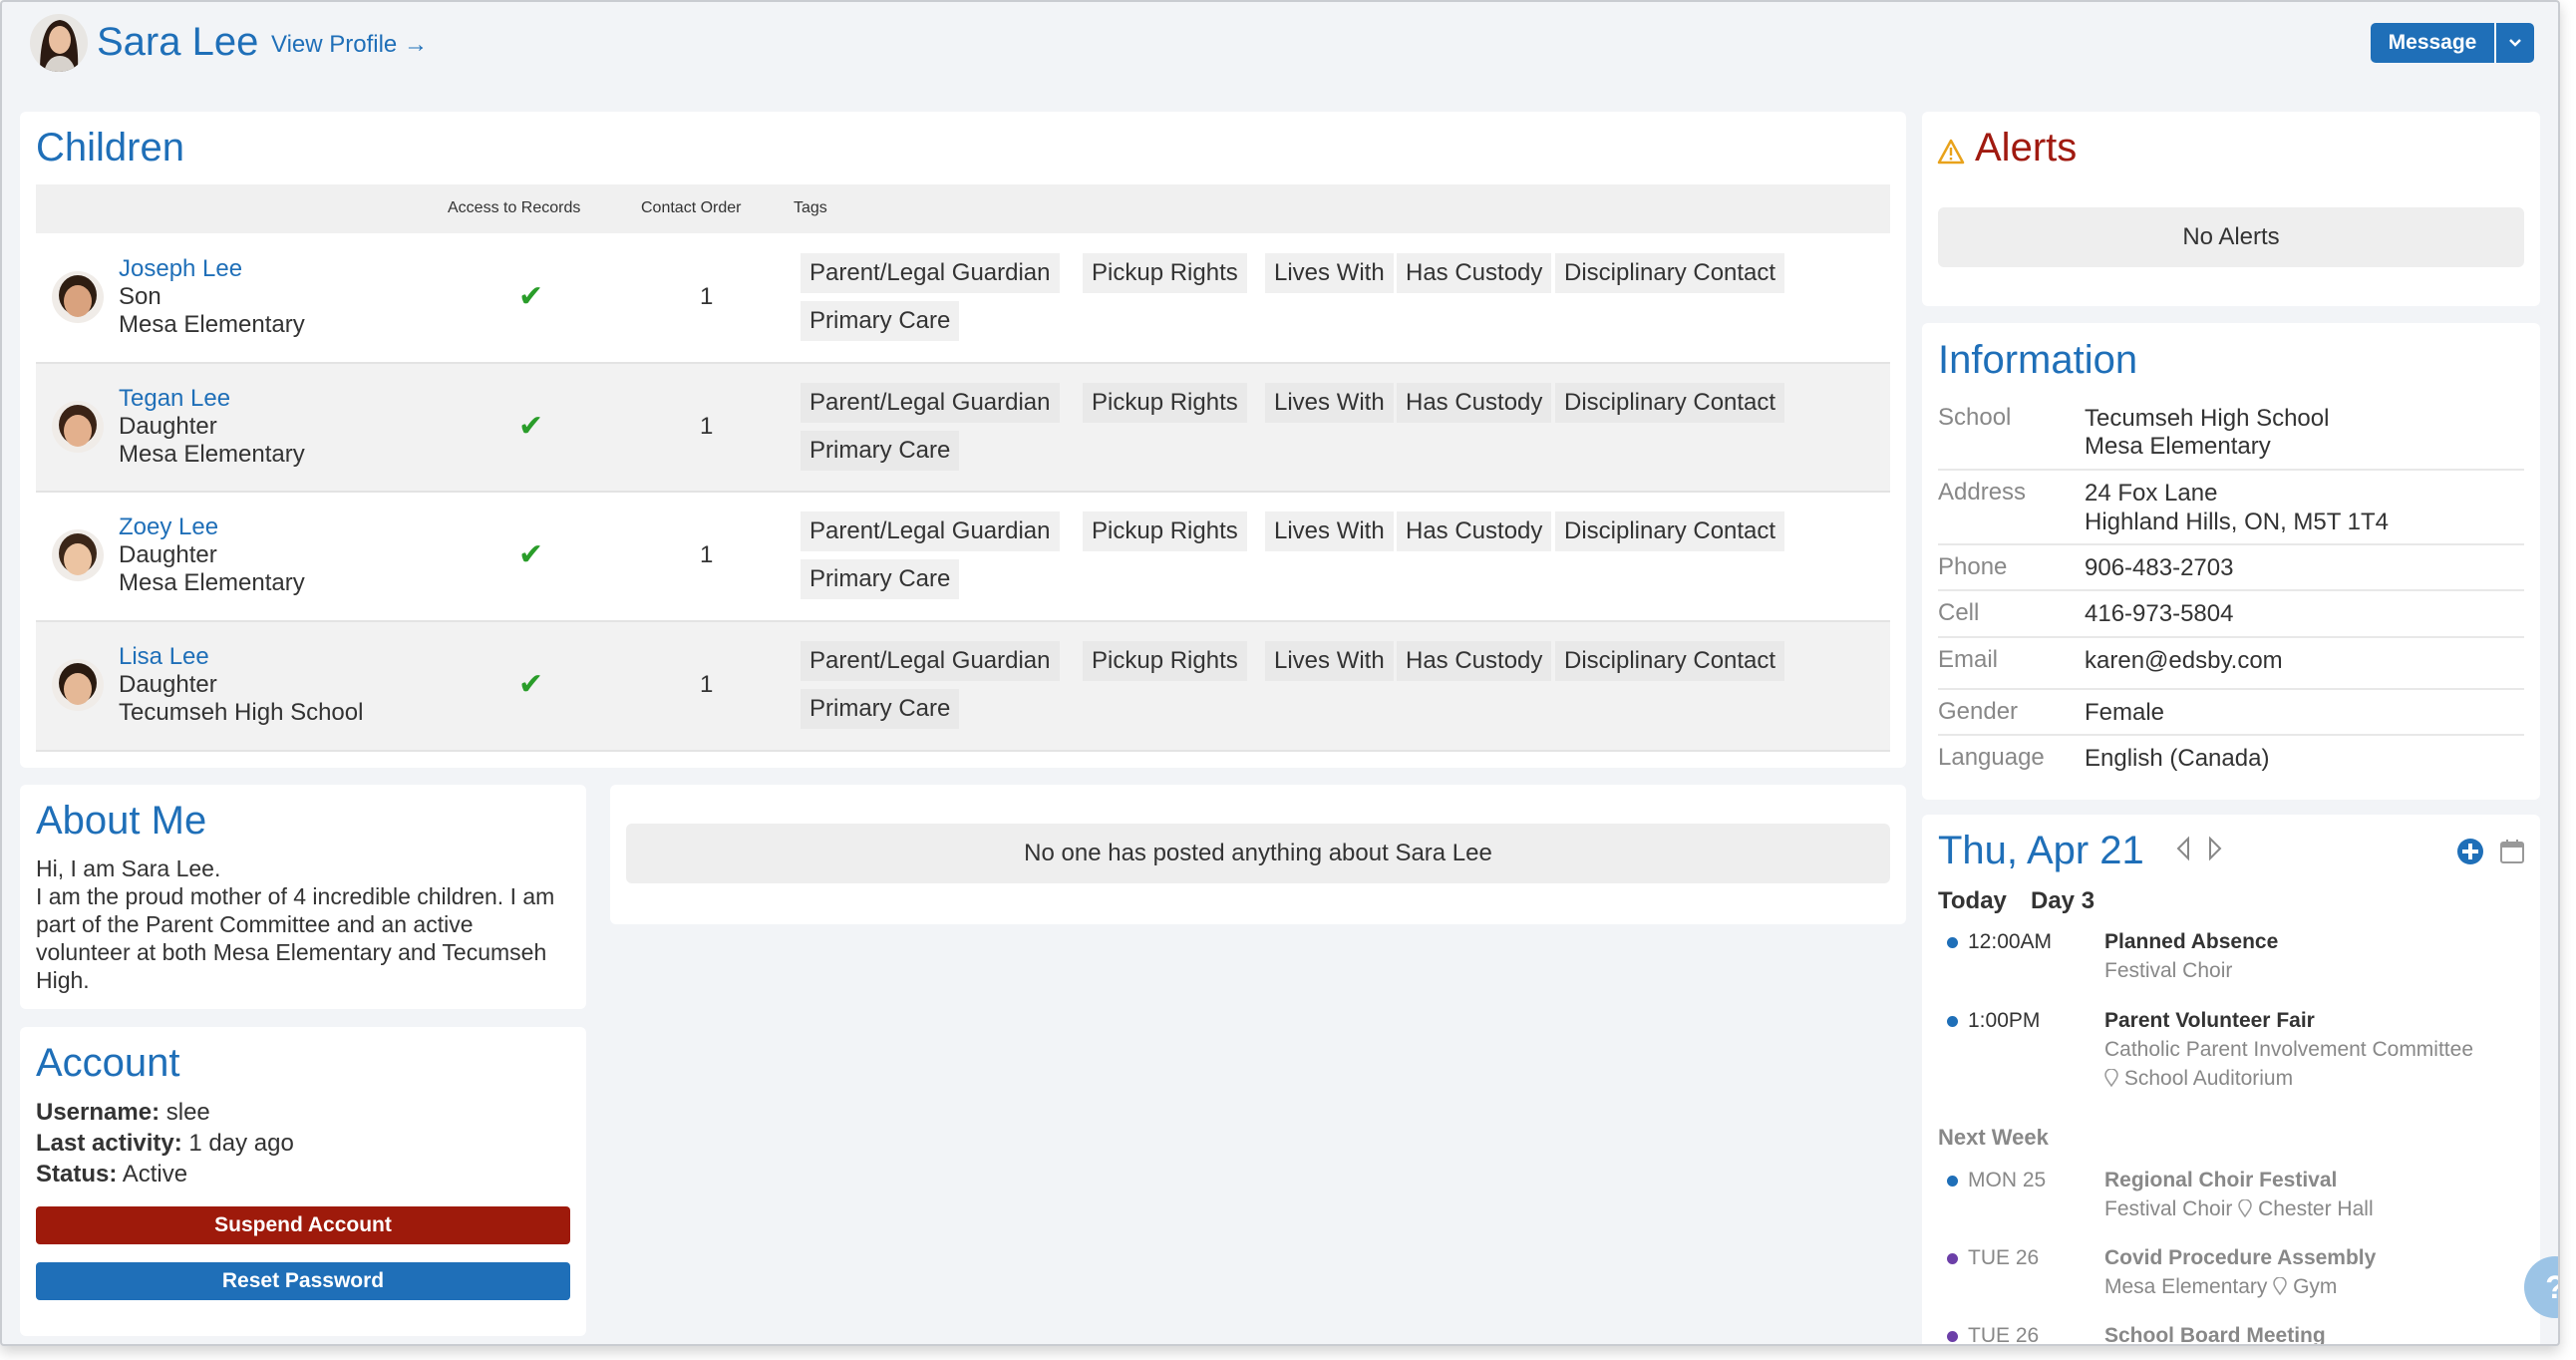 The width and height of the screenshot is (2576, 1360). I want to click on child-relation: Daughter, so click(168, 426).